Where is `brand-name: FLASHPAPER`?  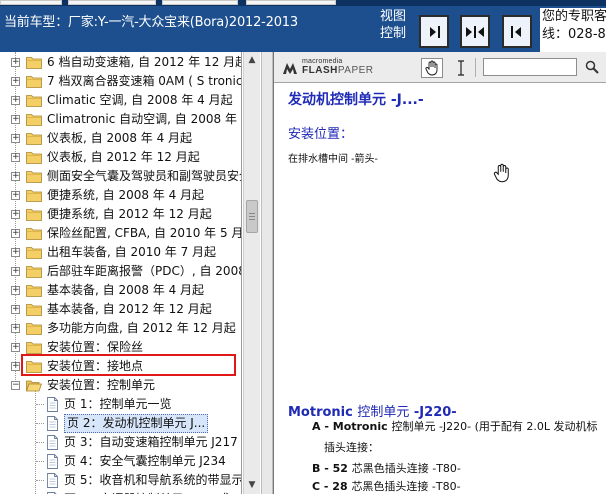
brand-name: FLASHPAPER is located at coordinates (338, 70).